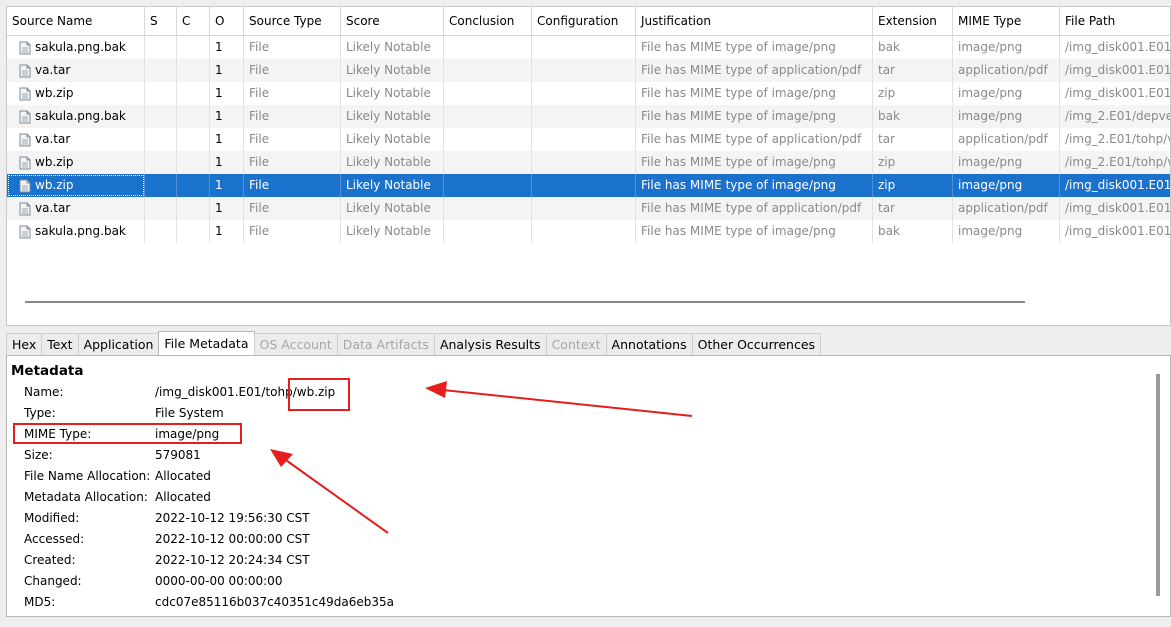 The image size is (1171, 627). Describe the element at coordinates (481, 457) in the screenshot. I see `annotation-arrows` at that location.